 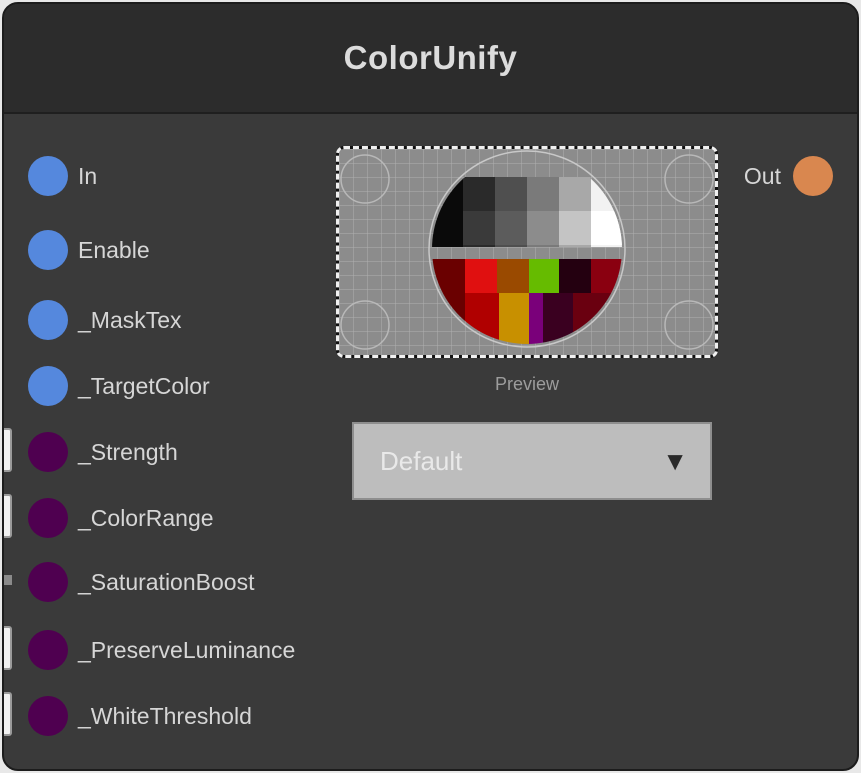 I want to click on input-port-targetcolor: _TargetColor, so click(x=107, y=386).